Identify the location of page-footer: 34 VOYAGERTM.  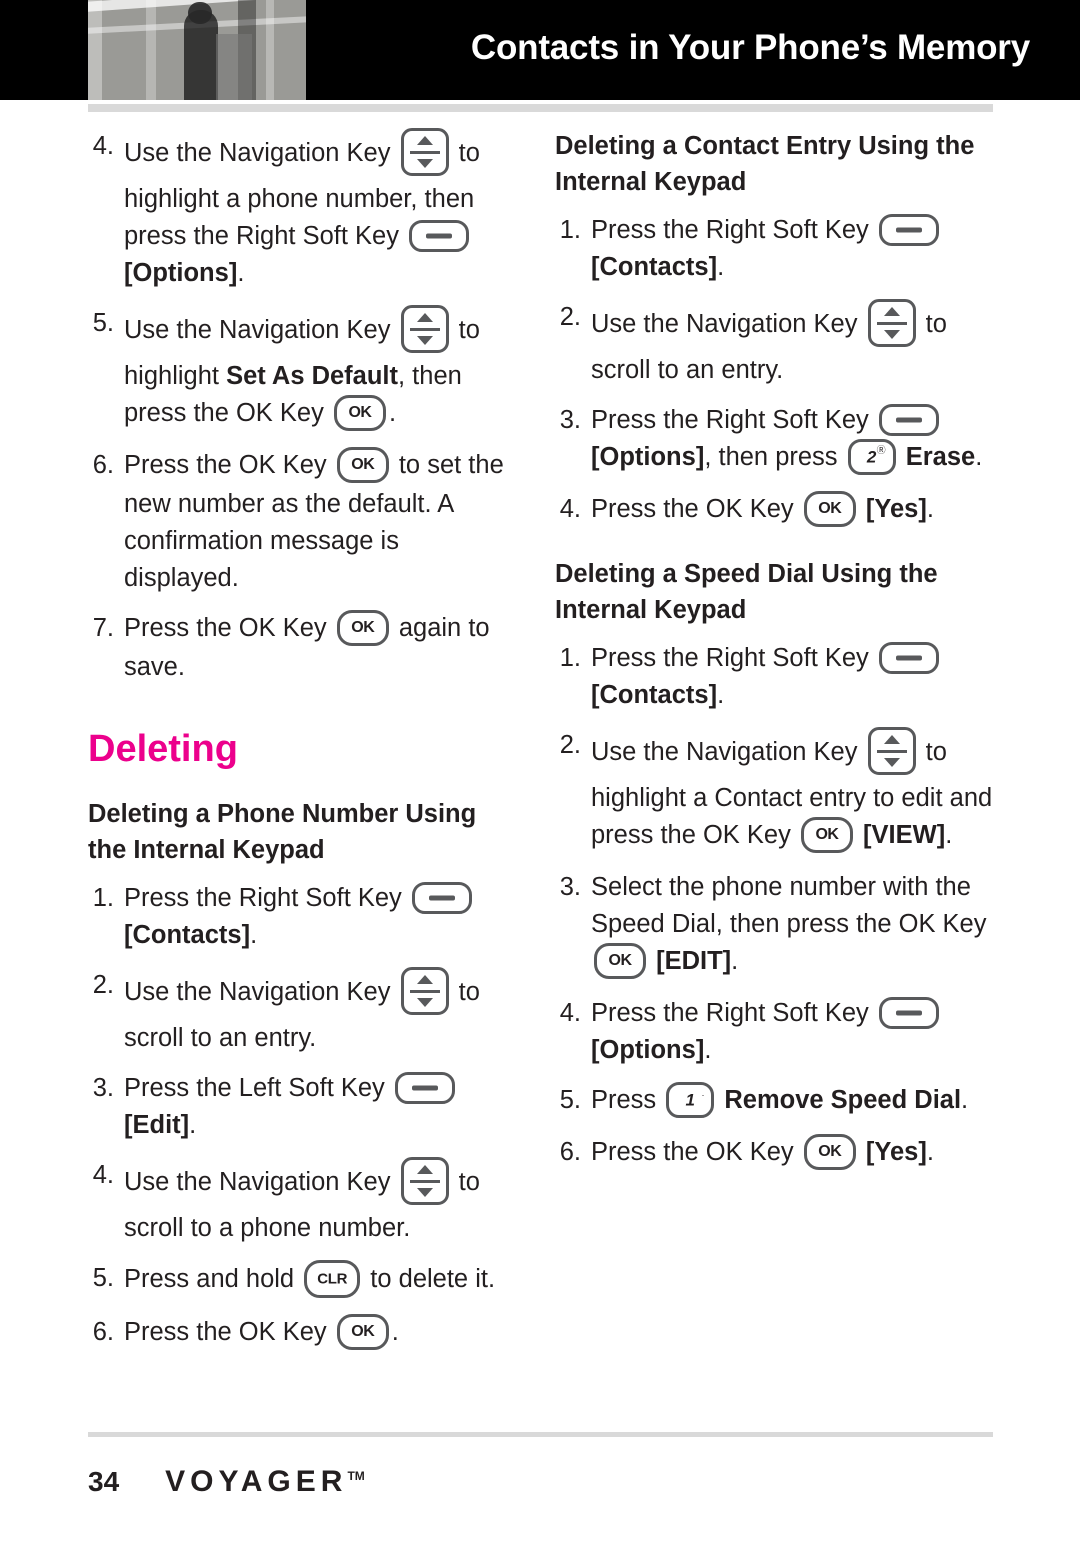
(540, 1482).